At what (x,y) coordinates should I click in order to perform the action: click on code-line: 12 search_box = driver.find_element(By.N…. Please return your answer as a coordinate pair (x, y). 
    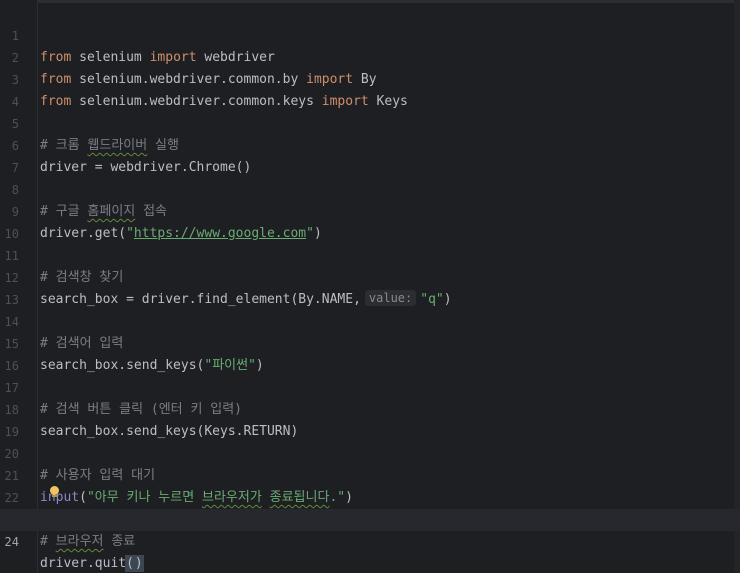
    Looking at the image, I should click on (370, 276).